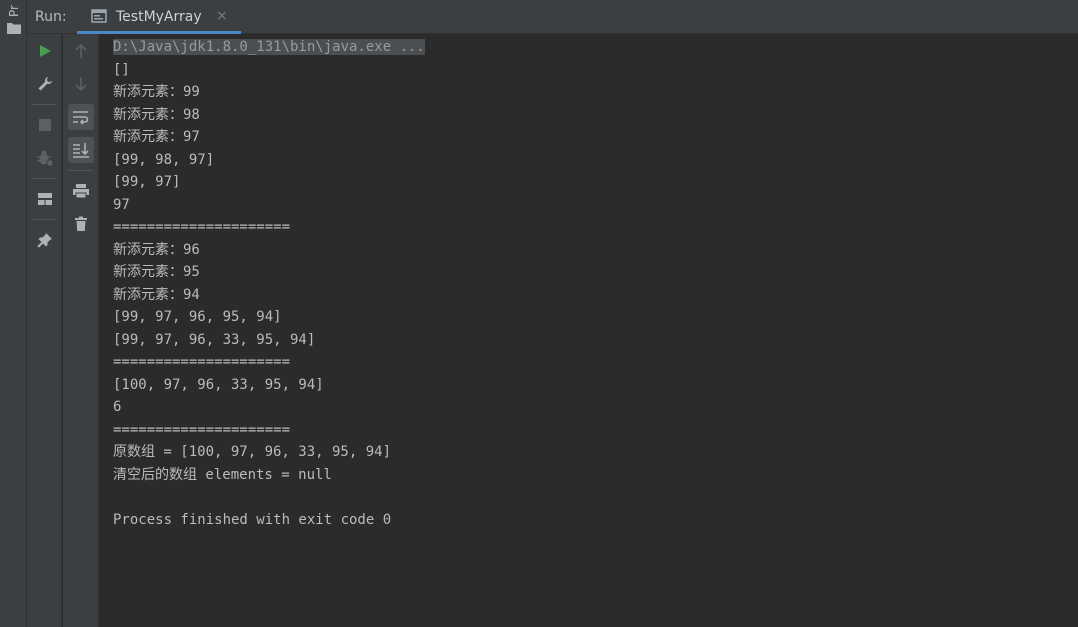  Describe the element at coordinates (81, 330) in the screenshot. I see `console-toolbar` at that location.